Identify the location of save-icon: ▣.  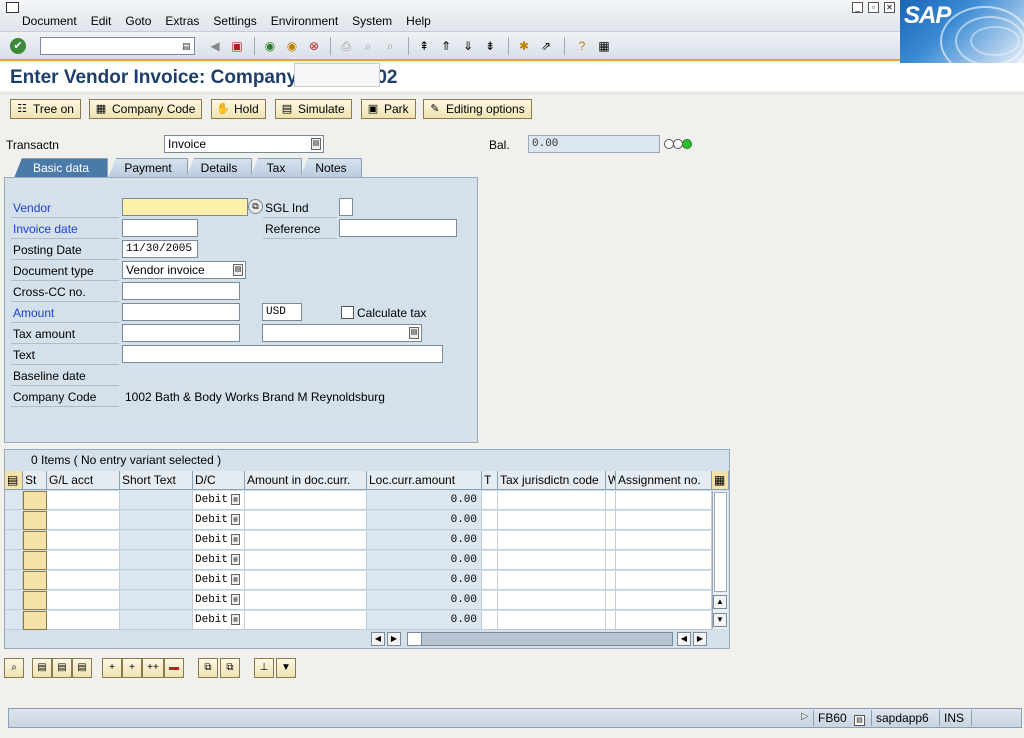
(237, 46).